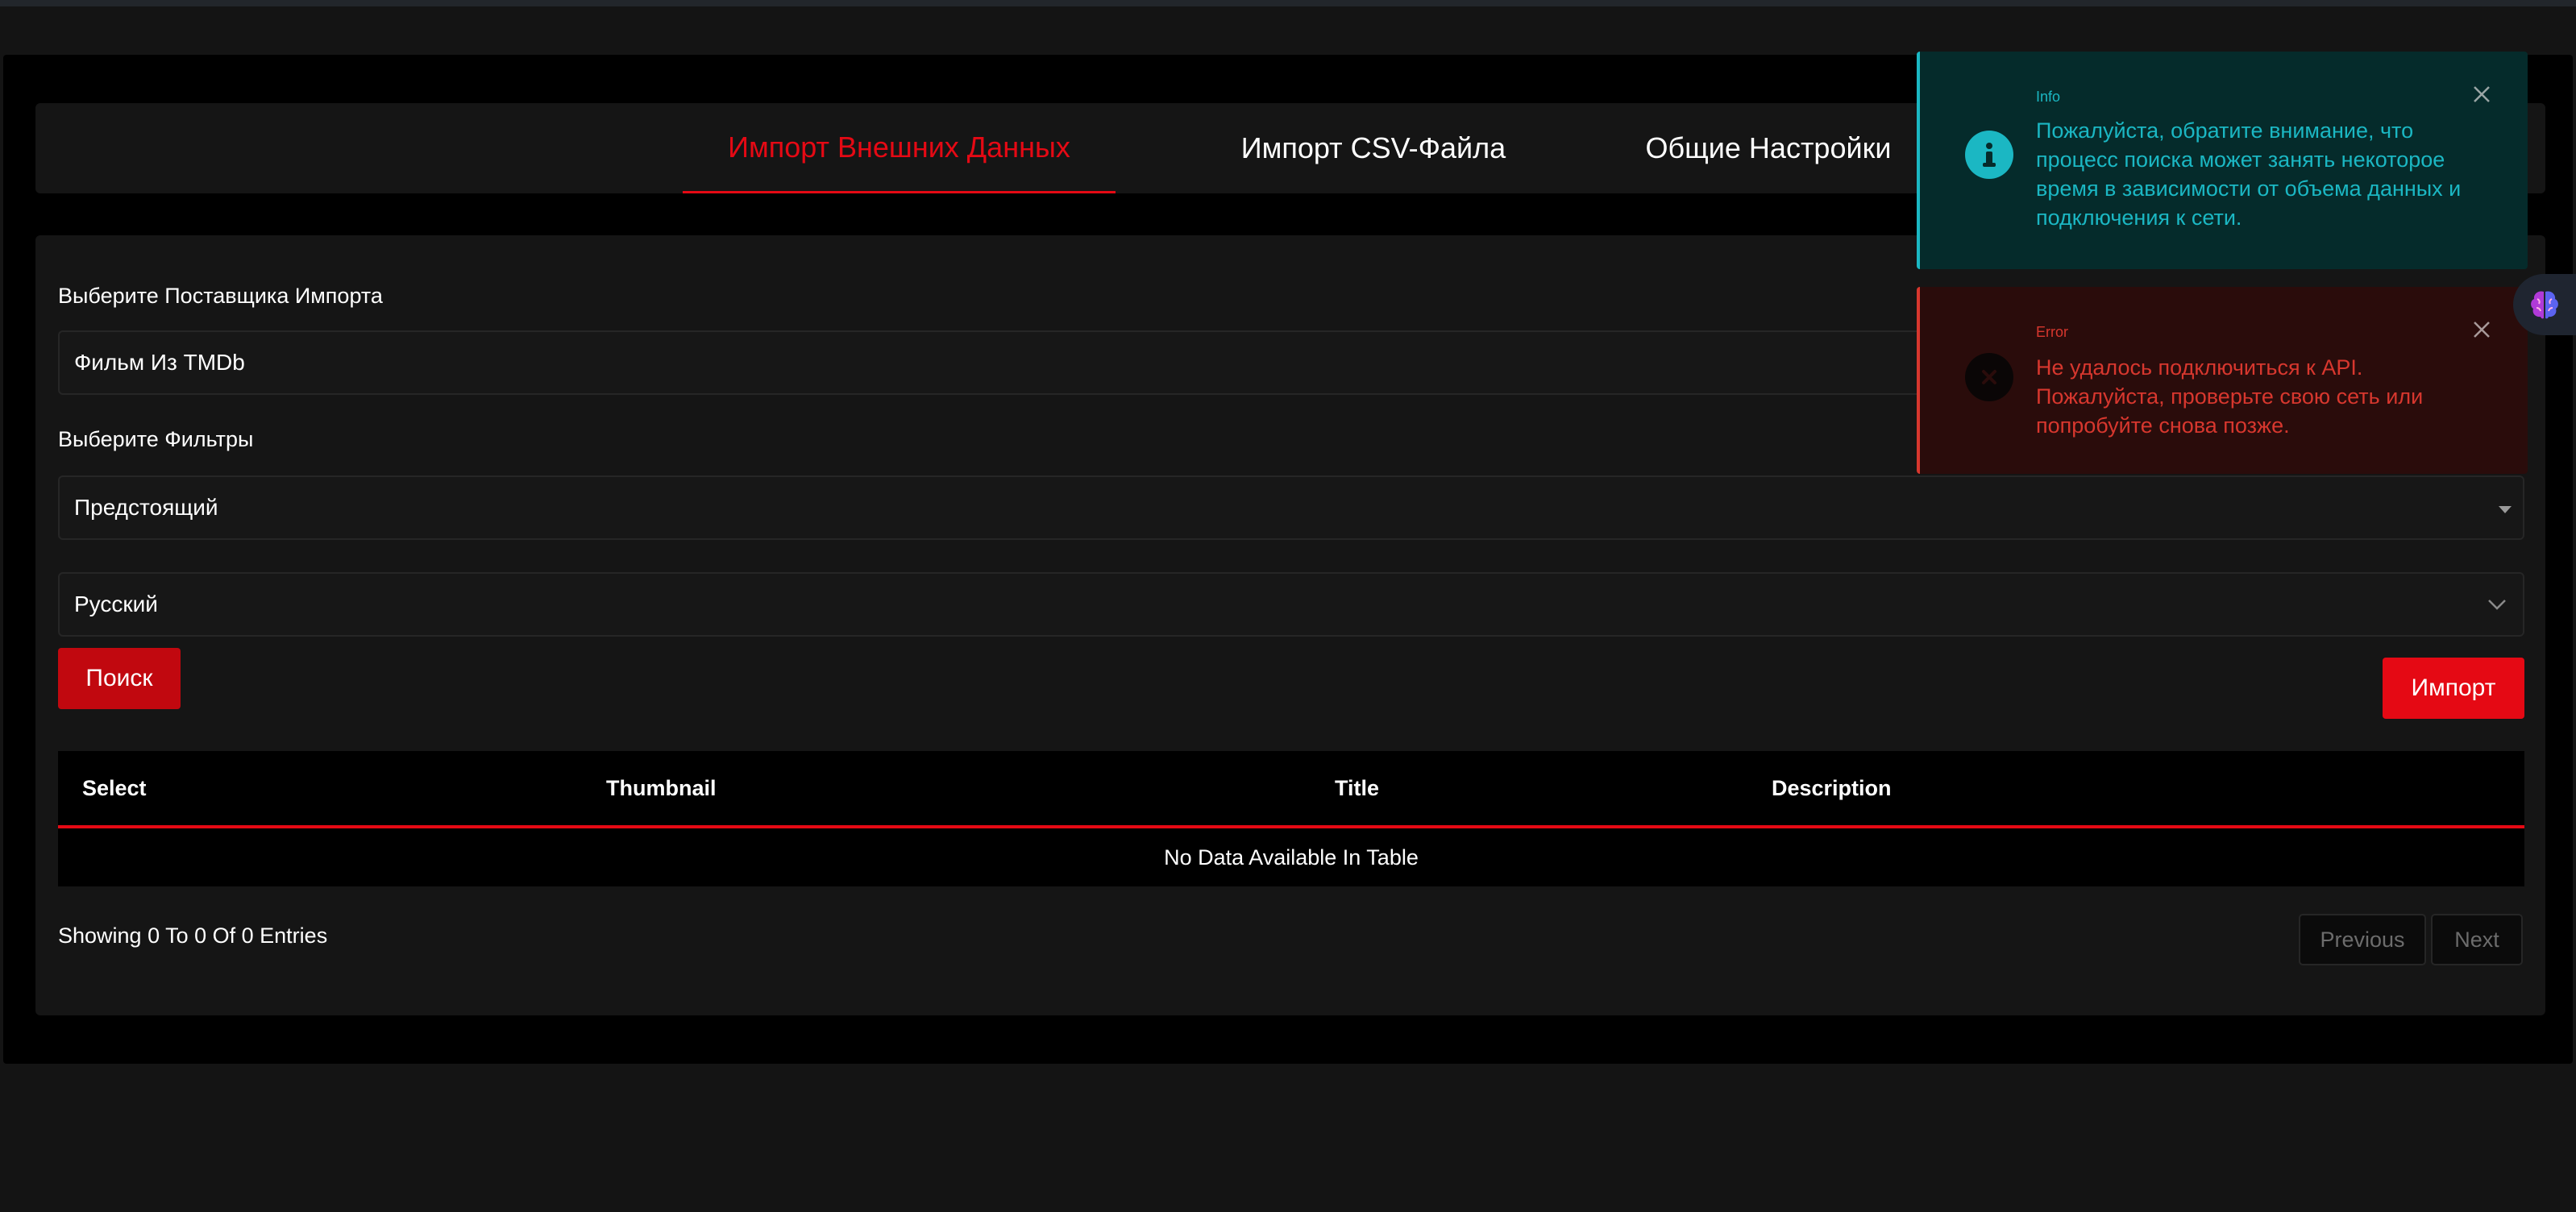 The height and width of the screenshot is (1212, 2576). I want to click on column-description: Description, so click(1832, 788).